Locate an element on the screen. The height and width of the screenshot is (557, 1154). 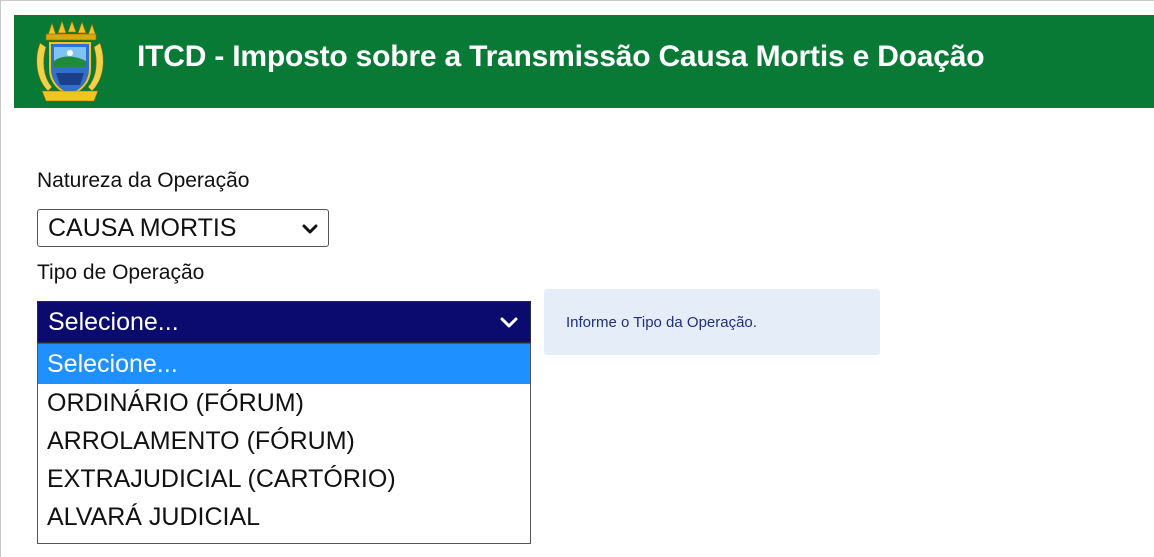
natureza-select-value: CAUSA MORTIS is located at coordinates (142, 227).